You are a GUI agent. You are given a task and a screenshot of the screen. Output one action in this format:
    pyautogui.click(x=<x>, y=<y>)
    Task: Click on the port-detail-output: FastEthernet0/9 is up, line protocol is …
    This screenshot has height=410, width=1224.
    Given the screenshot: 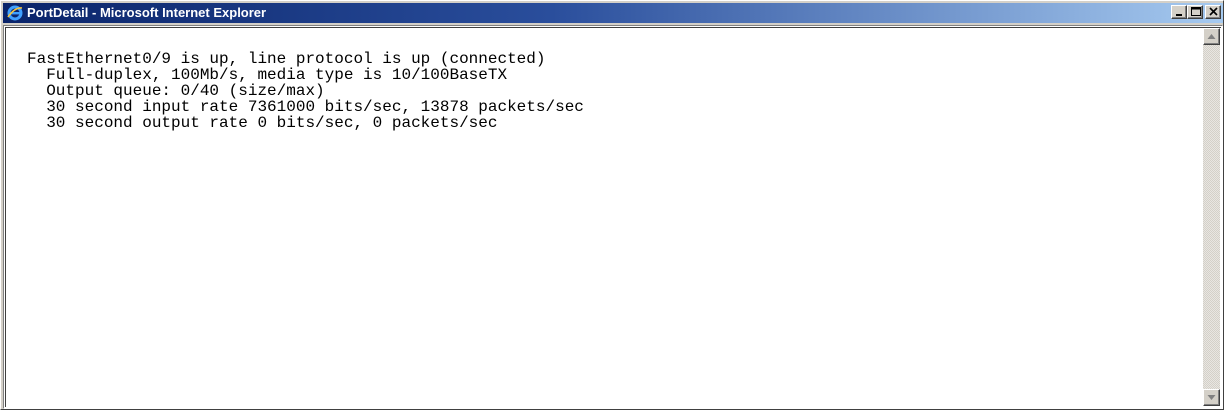 What is the action you would take?
    pyautogui.click(x=305, y=91)
    